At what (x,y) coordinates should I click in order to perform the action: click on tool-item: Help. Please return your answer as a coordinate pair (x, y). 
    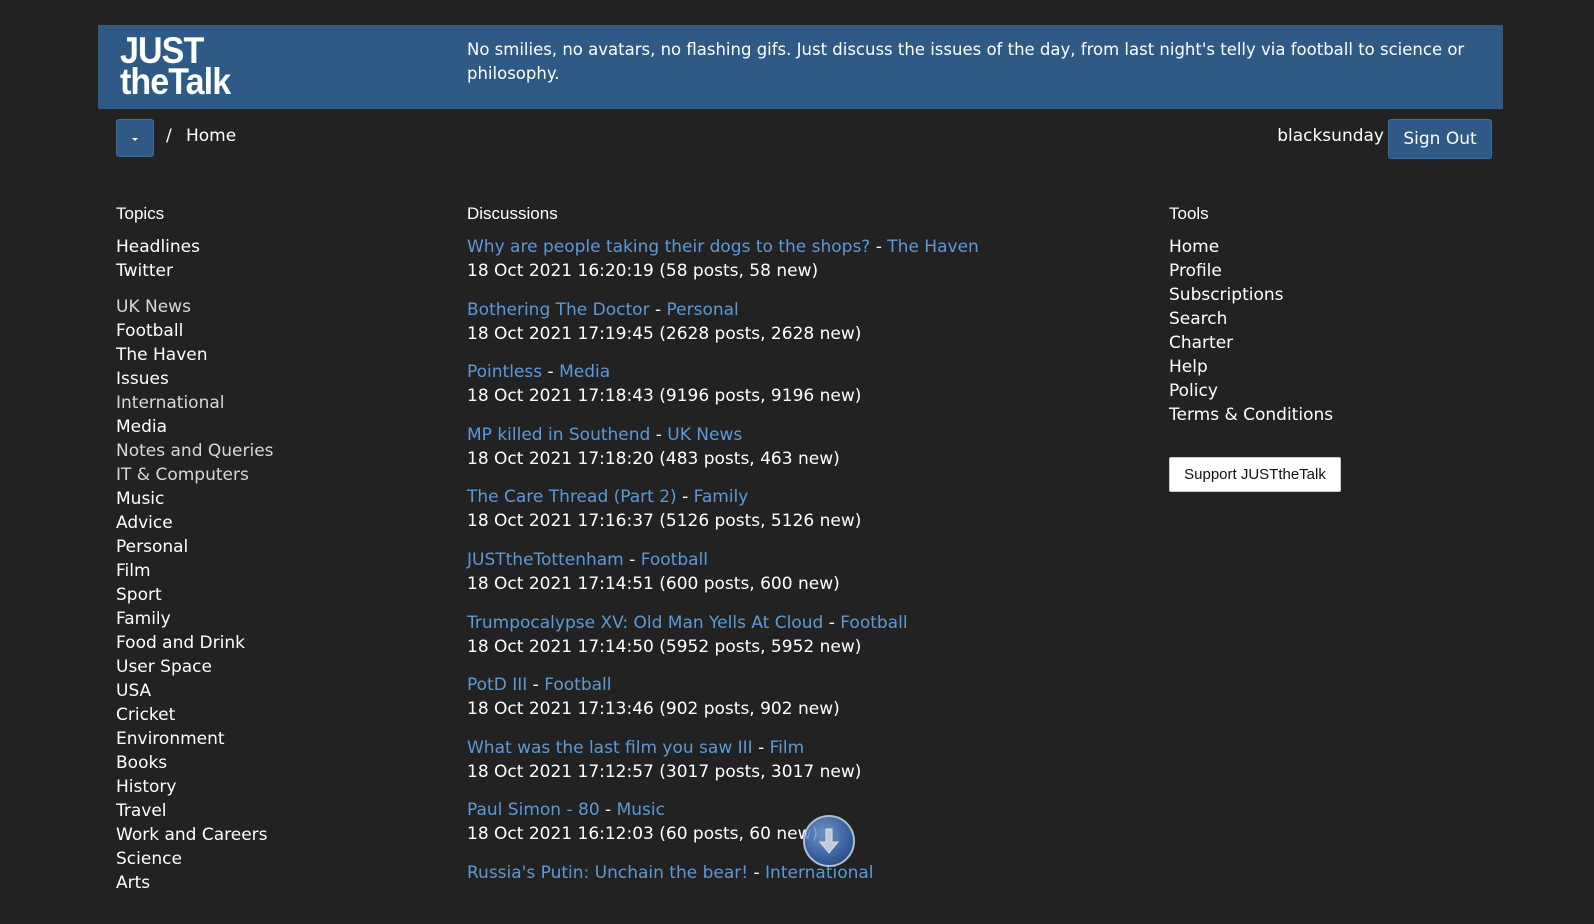
    Looking at the image, I should click on (1251, 367).